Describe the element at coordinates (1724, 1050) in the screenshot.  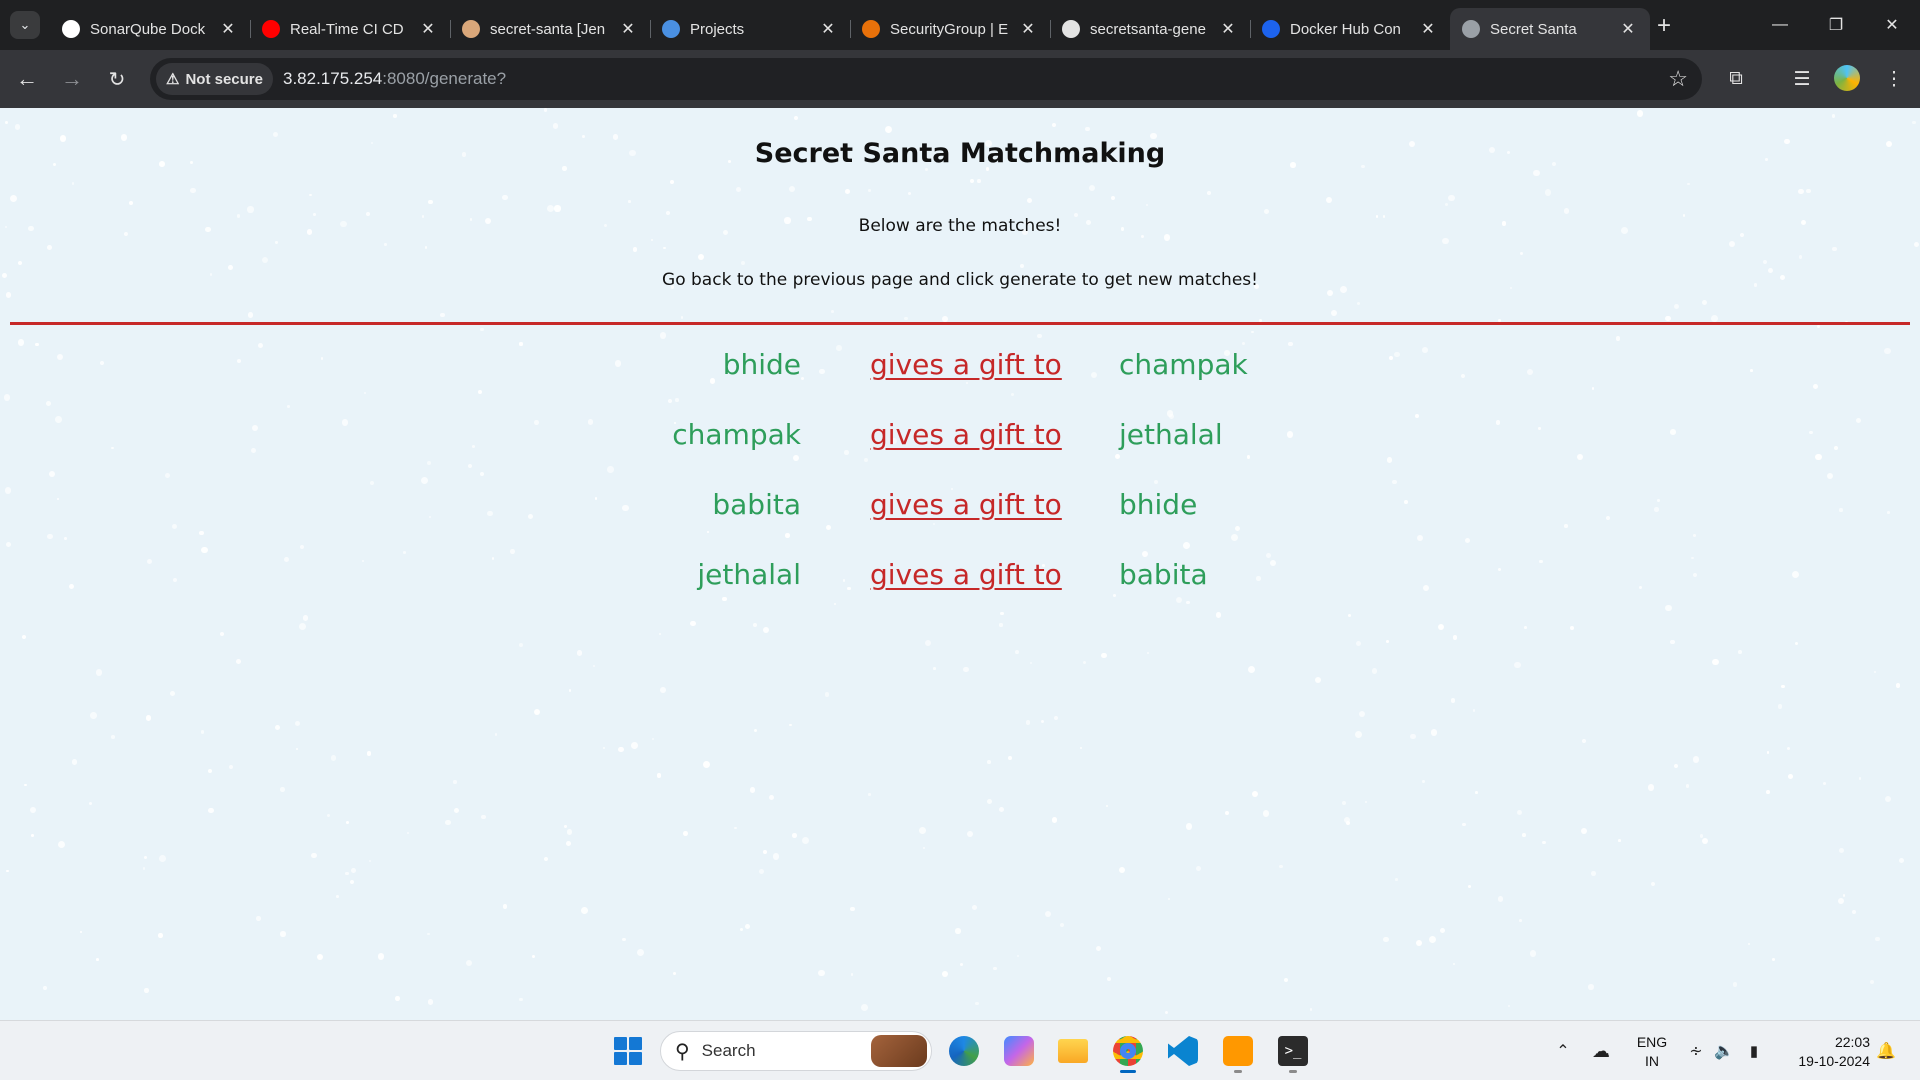
I see `volume-icon: 🔈` at that location.